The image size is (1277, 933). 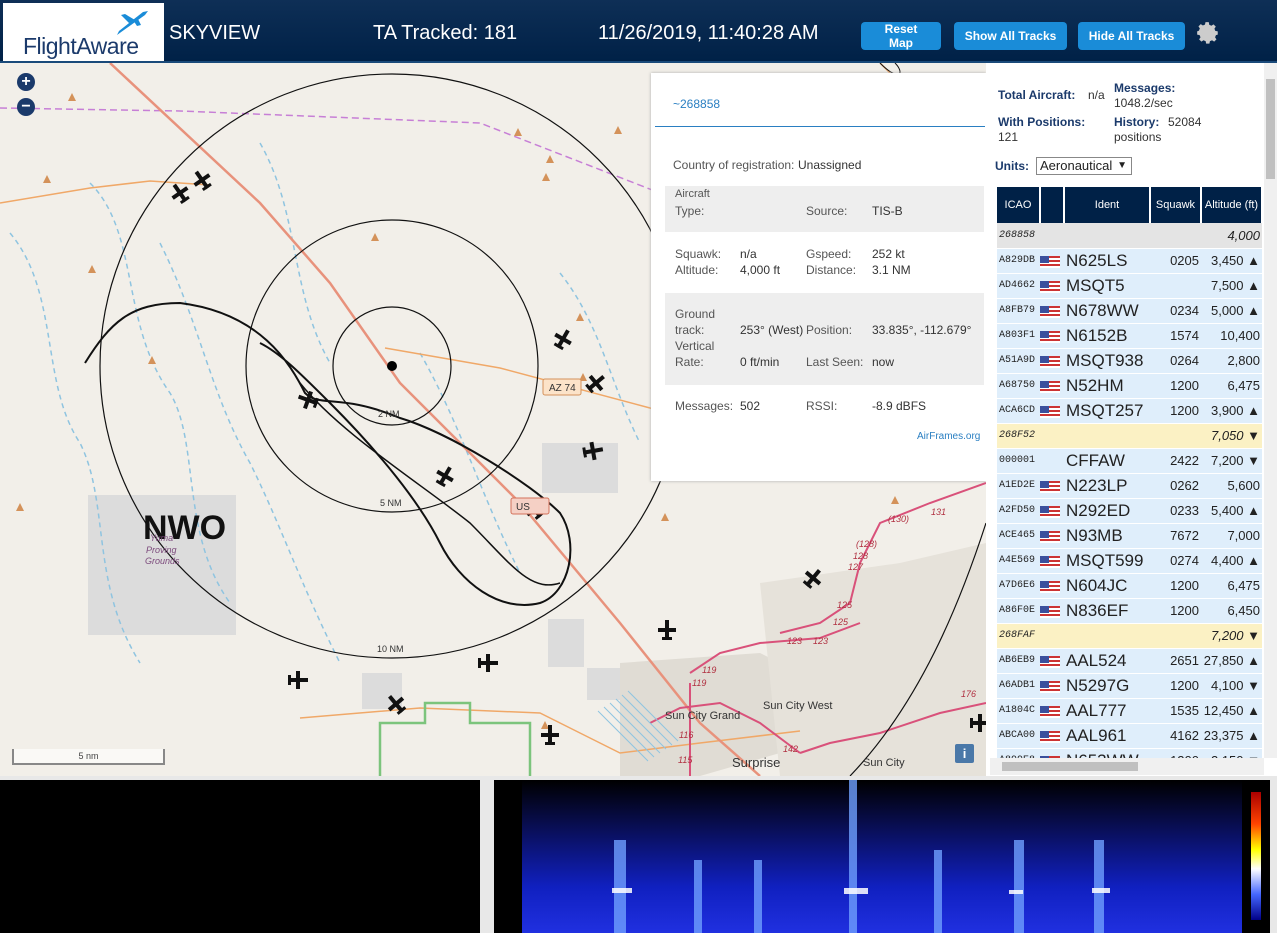 I want to click on road-number: 176, so click(x=968, y=694).